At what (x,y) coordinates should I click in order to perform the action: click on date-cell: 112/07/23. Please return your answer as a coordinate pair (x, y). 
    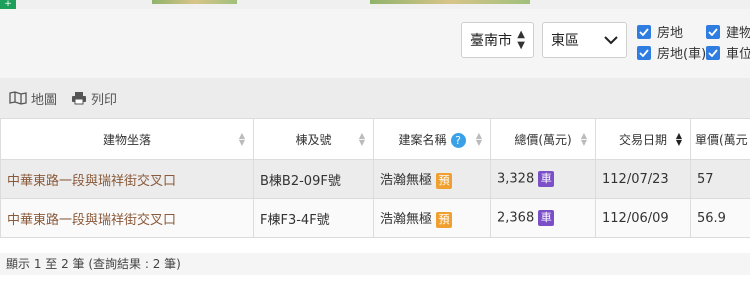
    Looking at the image, I should click on (643, 179).